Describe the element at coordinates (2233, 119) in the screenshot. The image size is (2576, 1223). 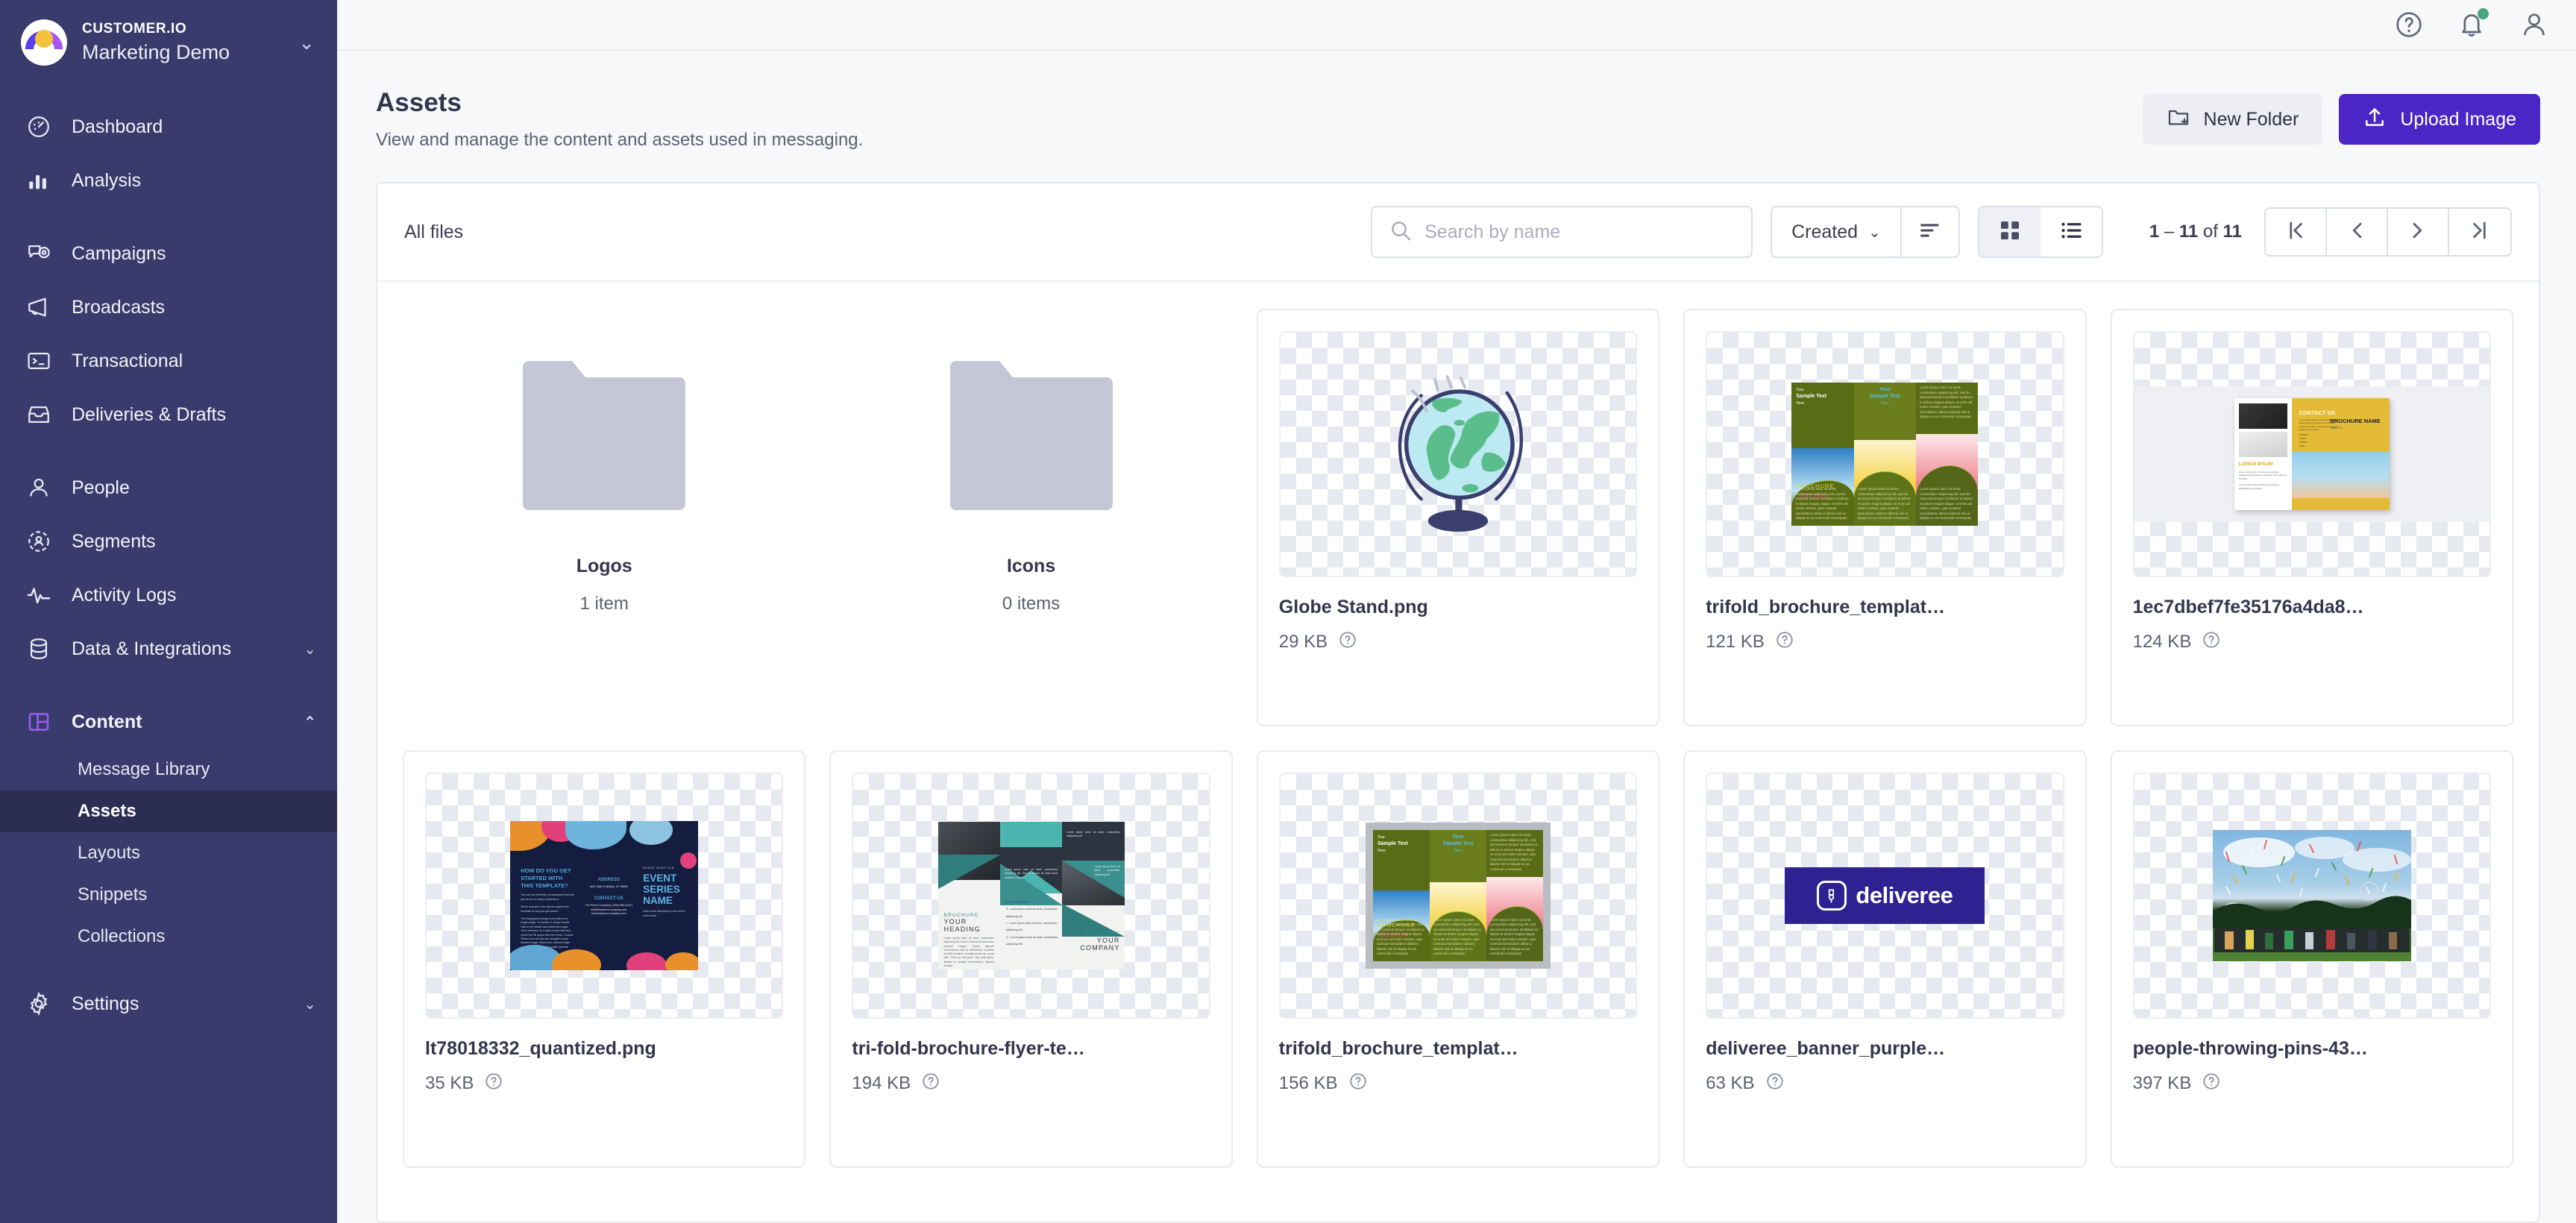
I see `new-folder-button: New Folder` at that location.